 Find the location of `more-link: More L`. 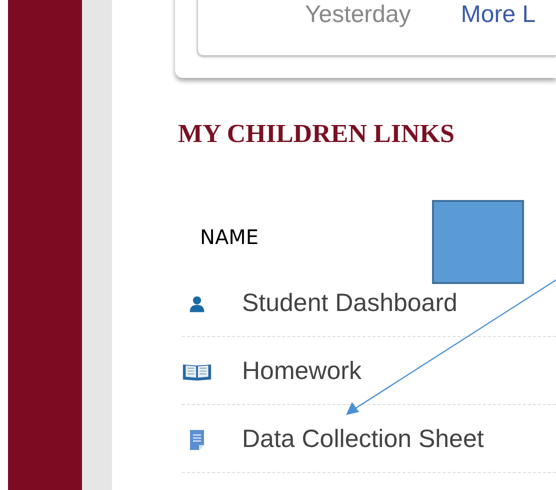

more-link: More L is located at coordinates (498, 15).